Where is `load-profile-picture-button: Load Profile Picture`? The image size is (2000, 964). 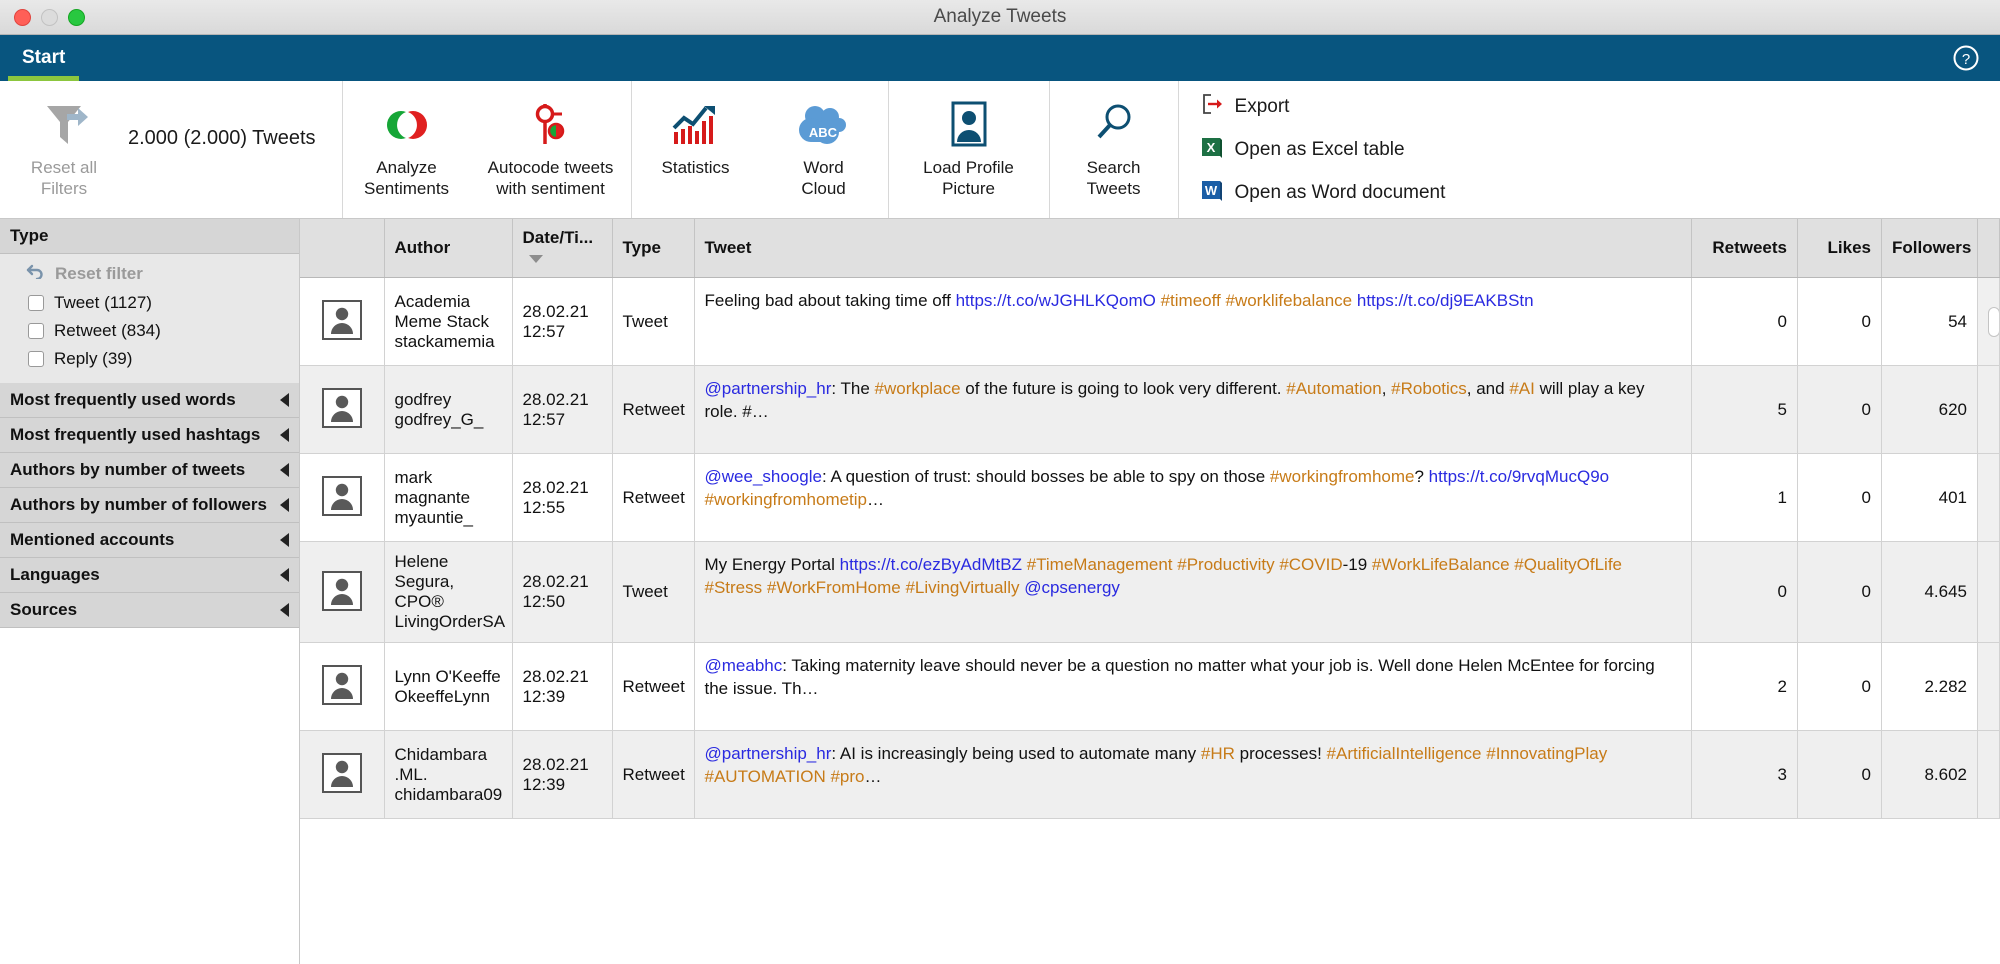
load-profile-picture-button: Load Profile Picture is located at coordinates (969, 149).